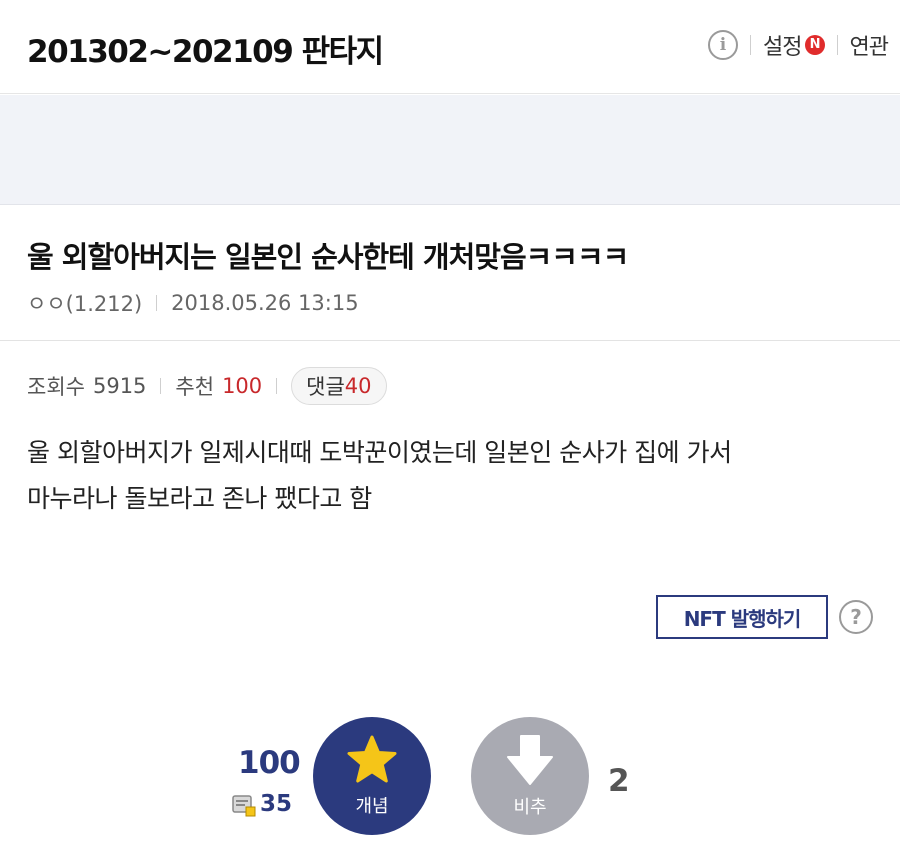 The height and width of the screenshot is (859, 900). I want to click on author-name: ㅇㅇ(1.212), so click(84, 303).